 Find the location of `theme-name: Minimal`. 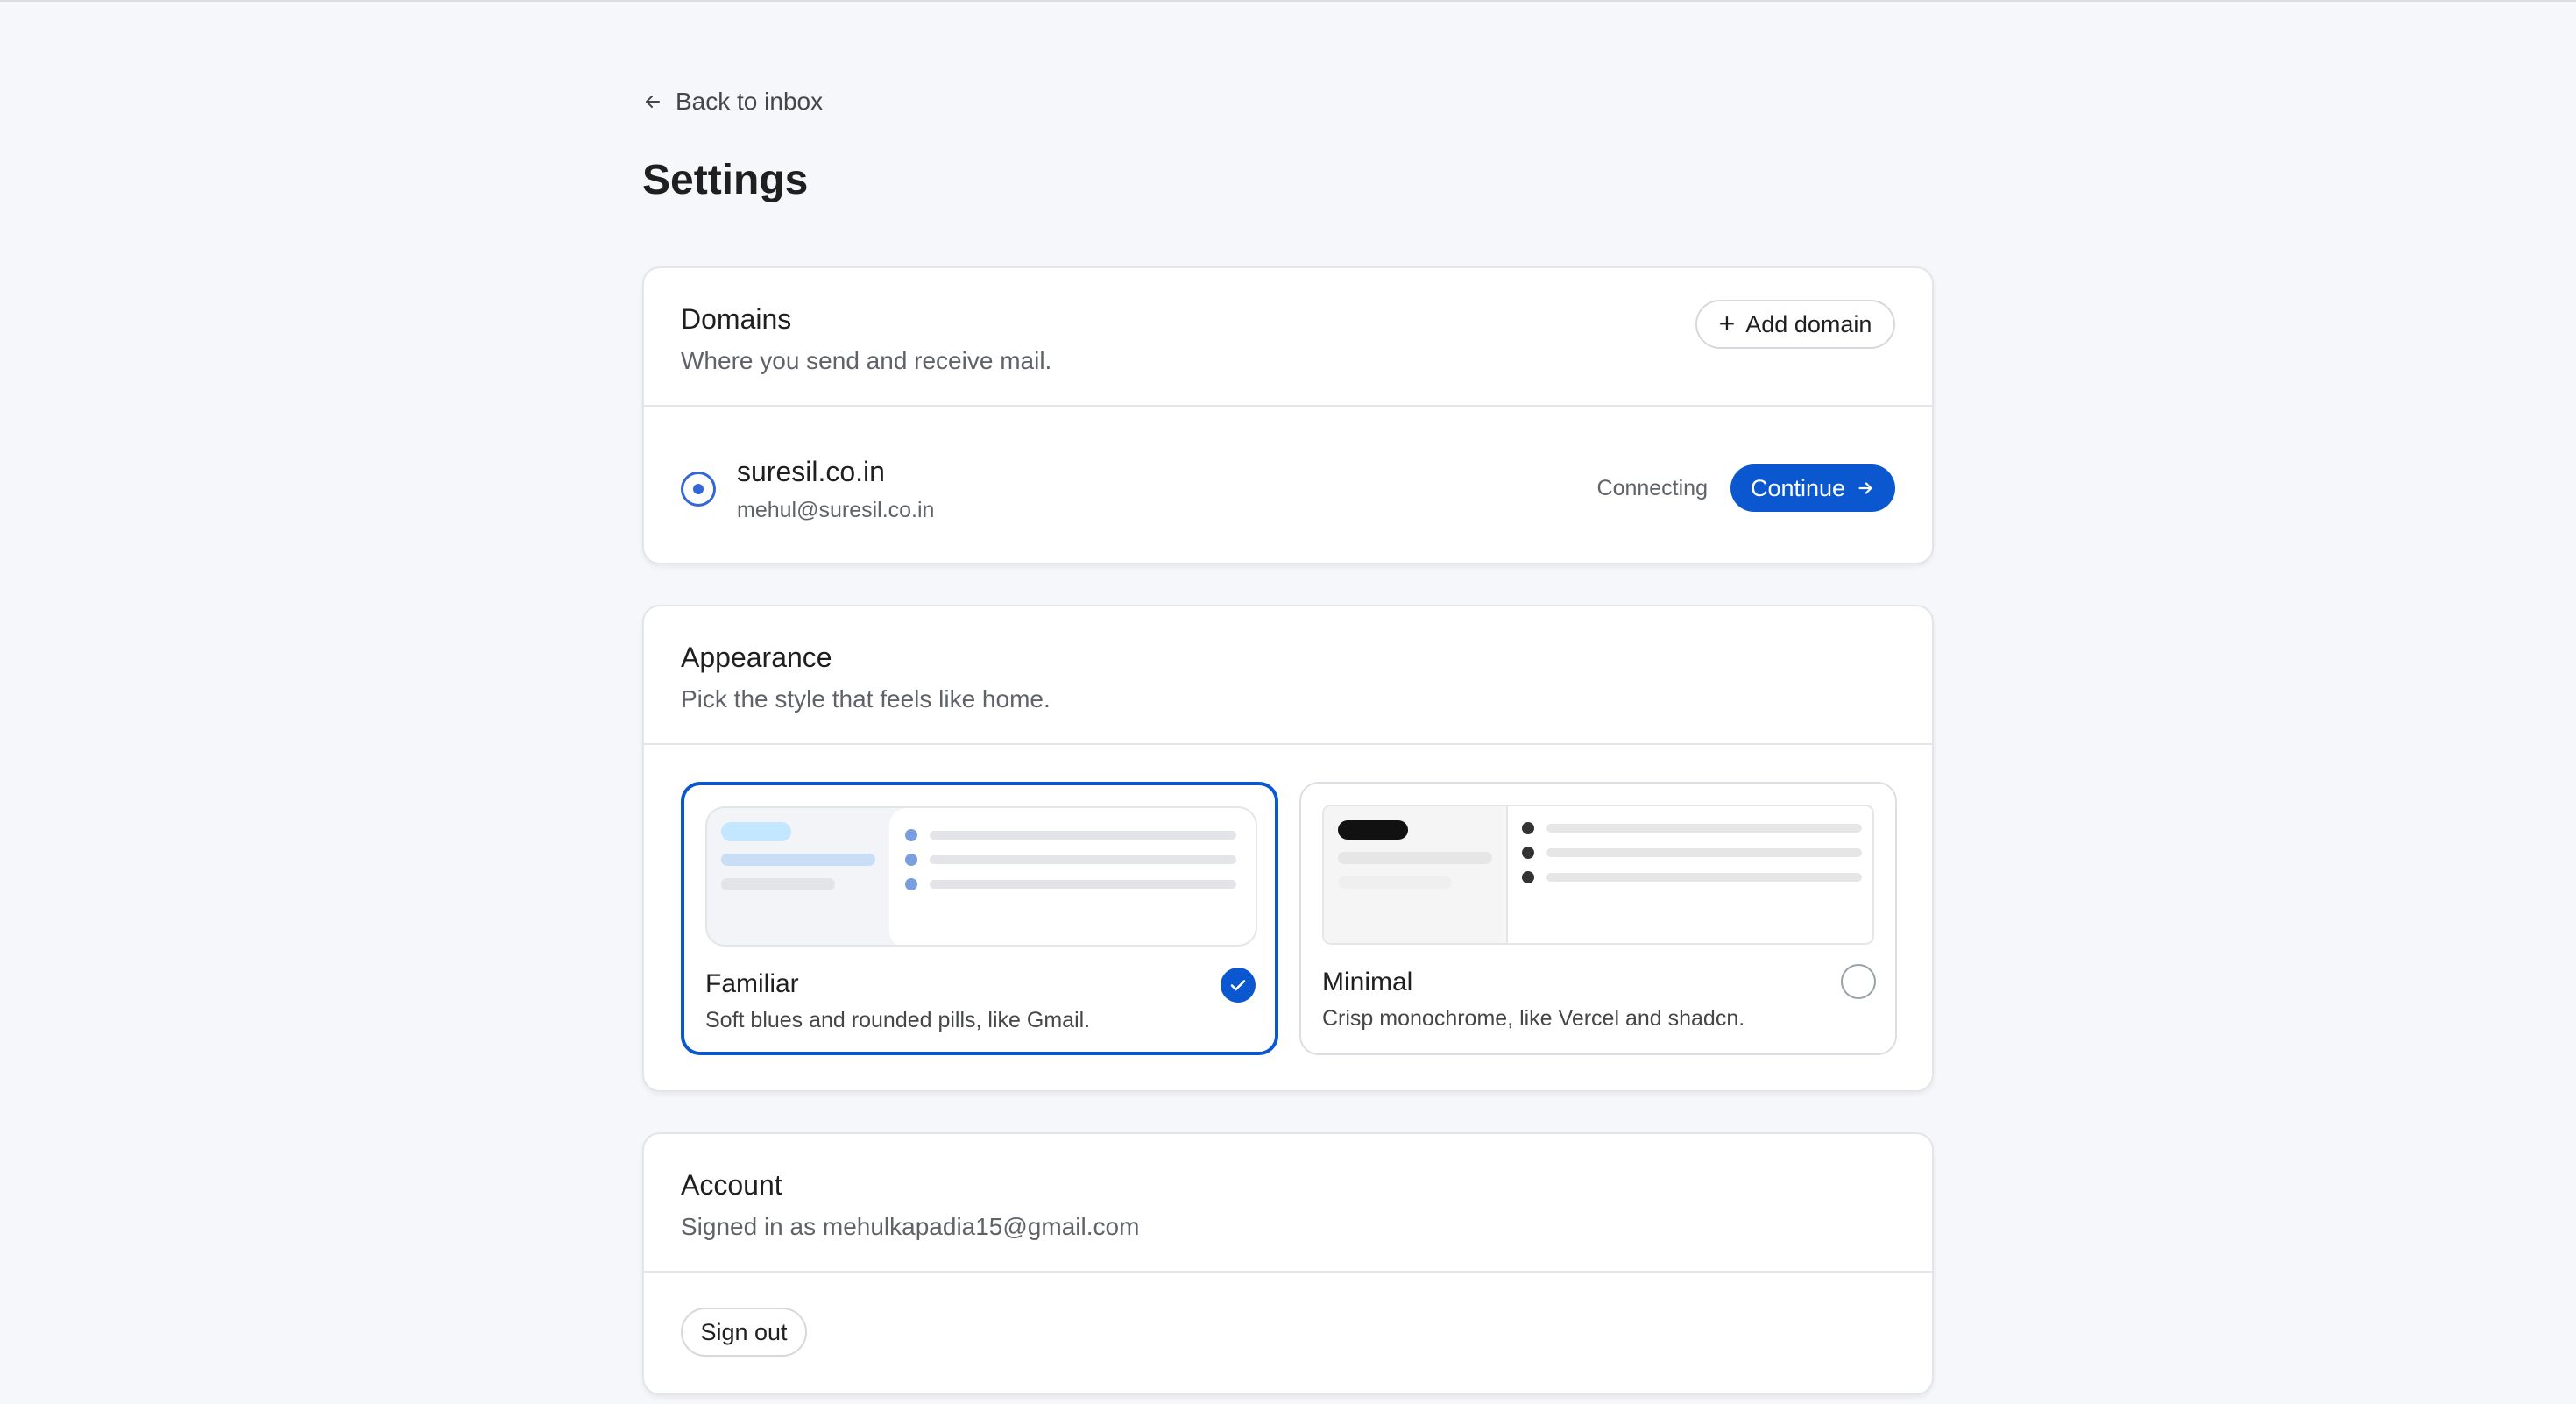

theme-name: Minimal is located at coordinates (1367, 982).